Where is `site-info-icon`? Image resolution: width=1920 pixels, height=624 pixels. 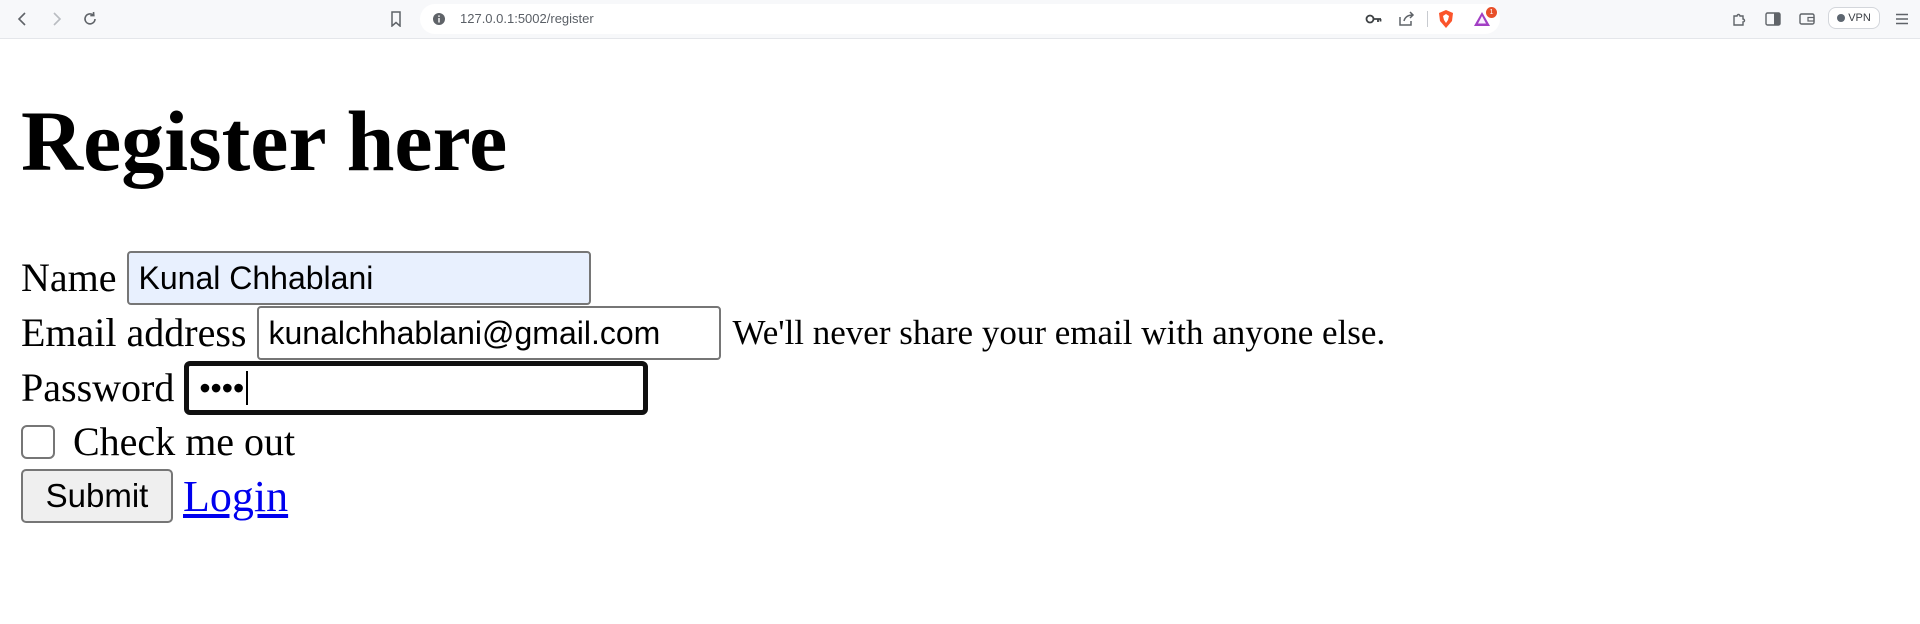 site-info-icon is located at coordinates (439, 21).